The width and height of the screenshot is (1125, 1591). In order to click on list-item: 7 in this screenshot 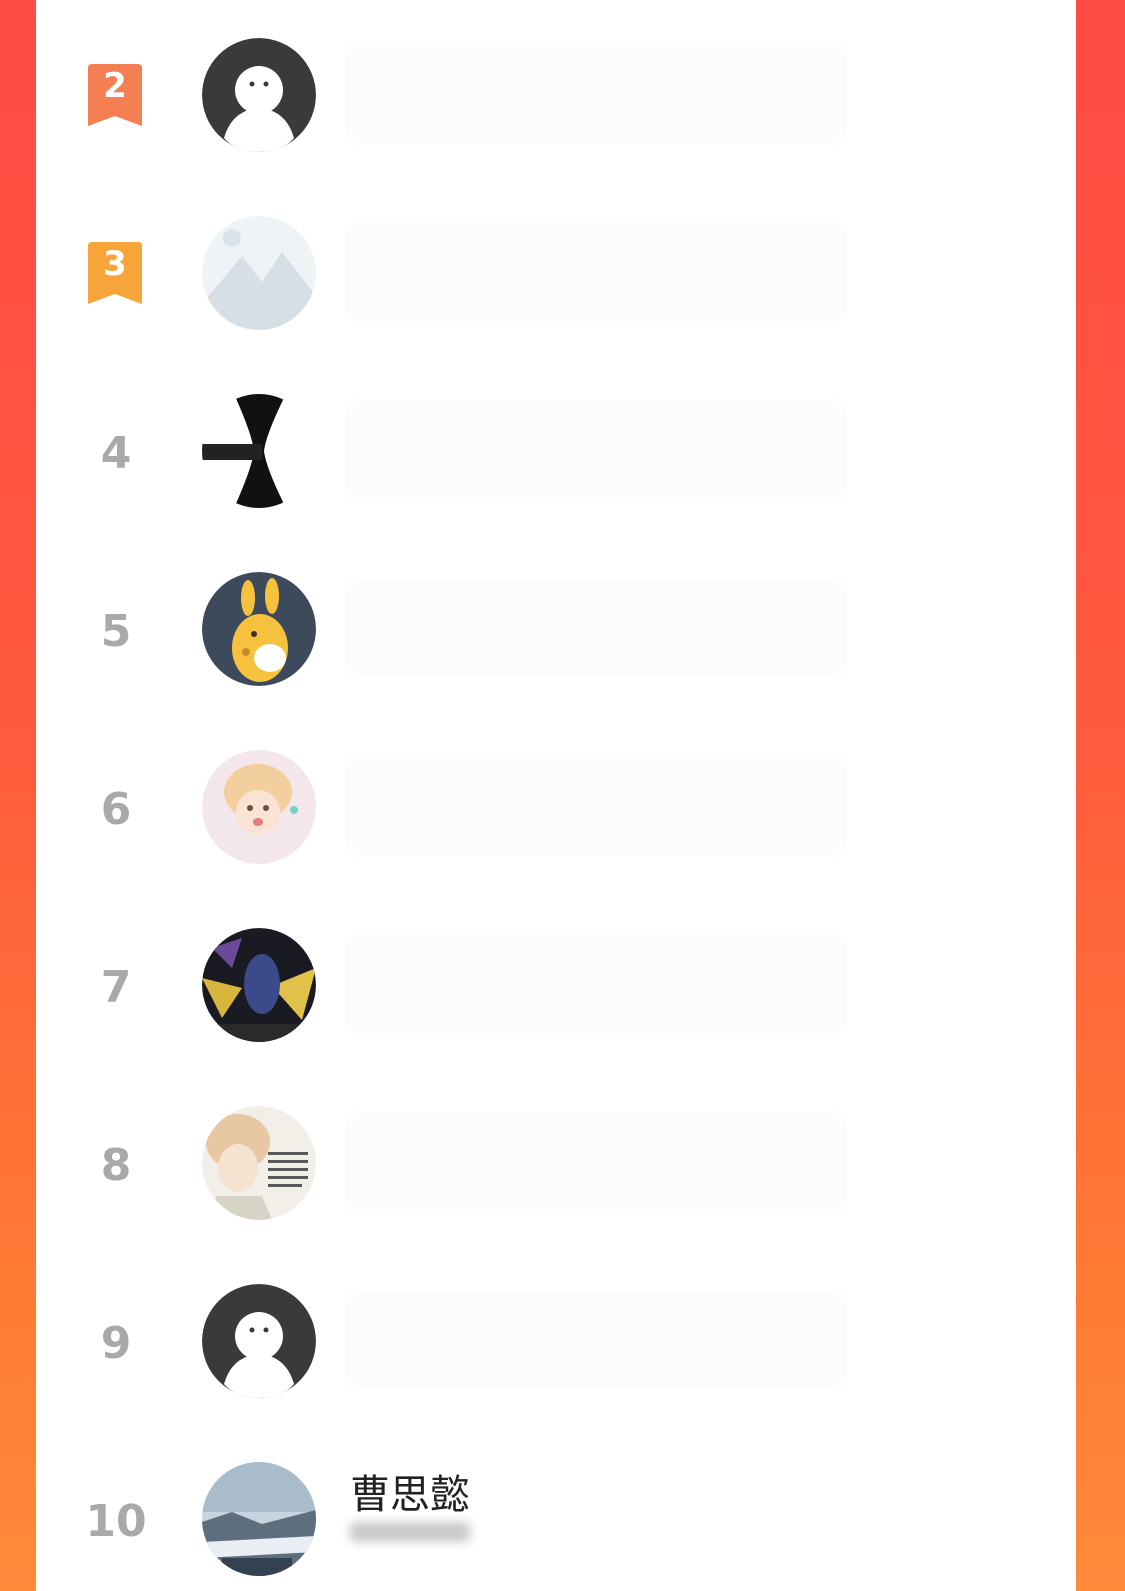, I will do `click(556, 987)`.